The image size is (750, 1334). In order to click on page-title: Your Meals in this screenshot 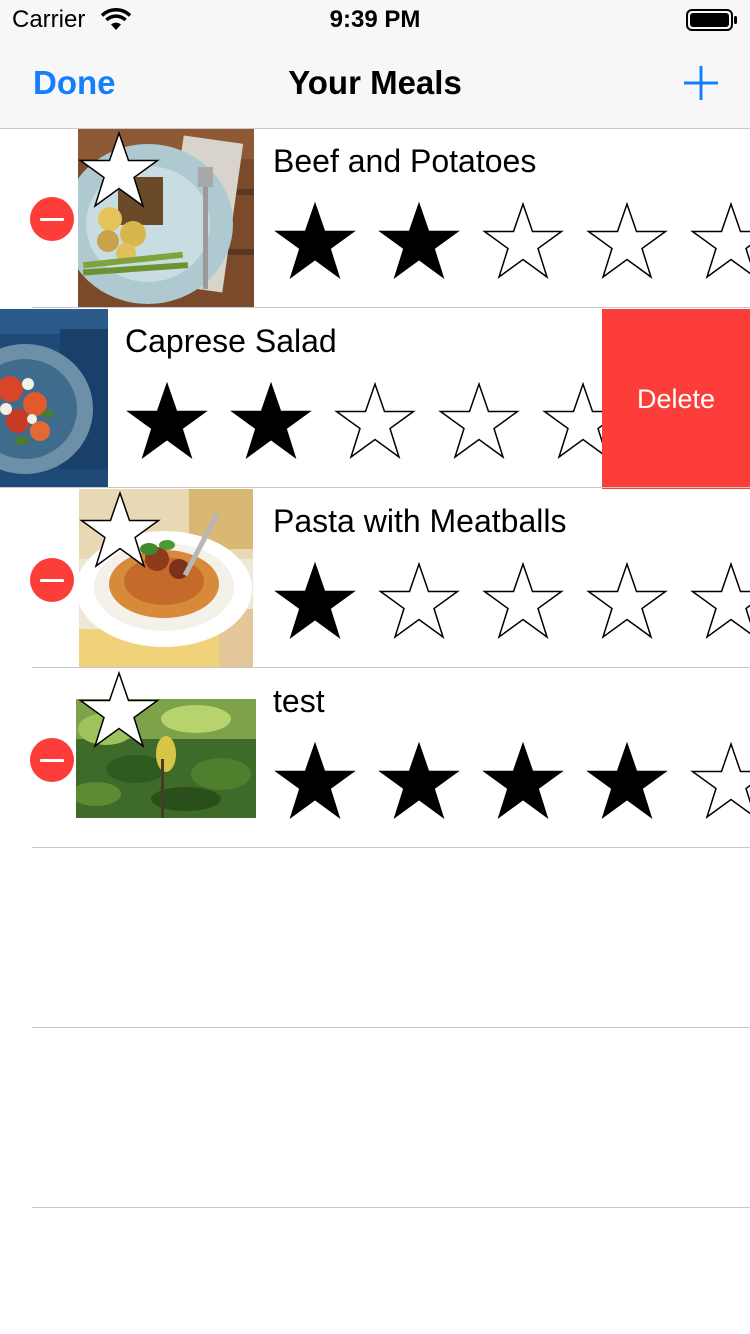, I will do `click(375, 82)`.